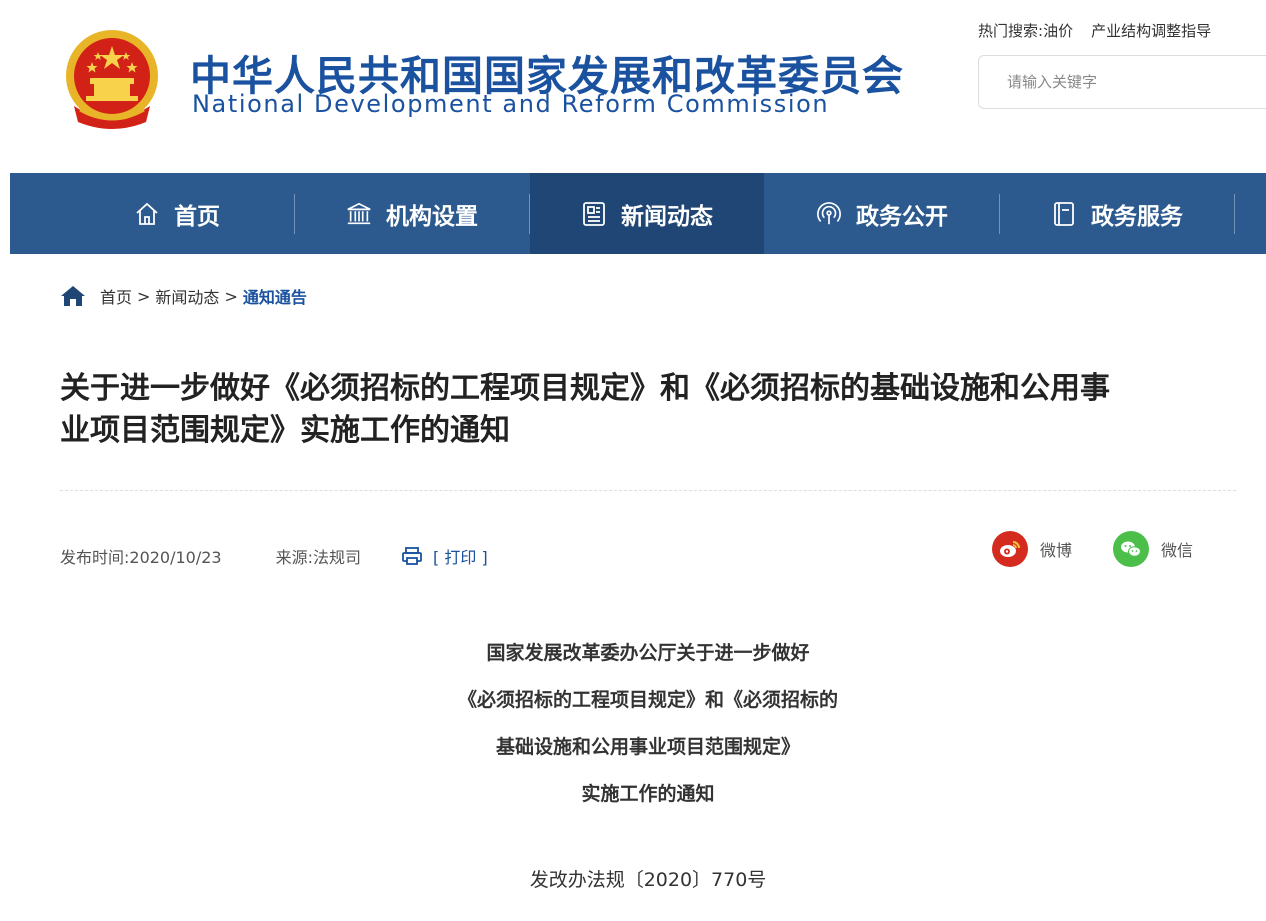 The height and width of the screenshot is (921, 1266). I want to click on wechat-icon, so click(1131, 549).